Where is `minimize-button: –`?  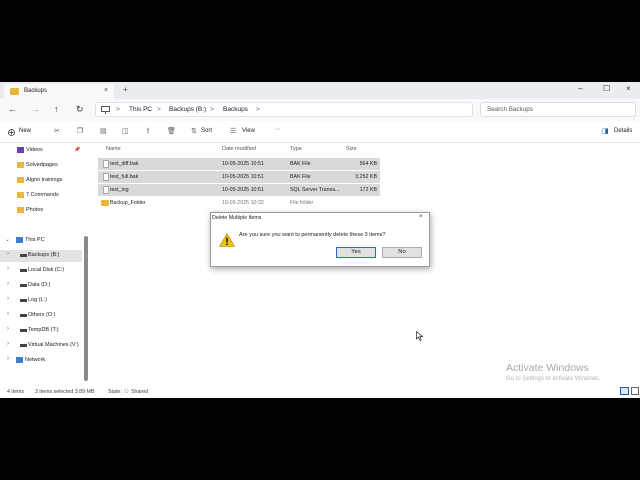
minimize-button: – is located at coordinates (580, 88).